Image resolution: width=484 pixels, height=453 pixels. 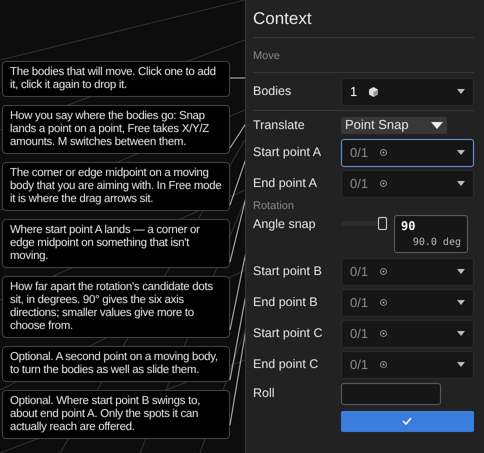 I want to click on panel-title: Context, so click(x=282, y=18).